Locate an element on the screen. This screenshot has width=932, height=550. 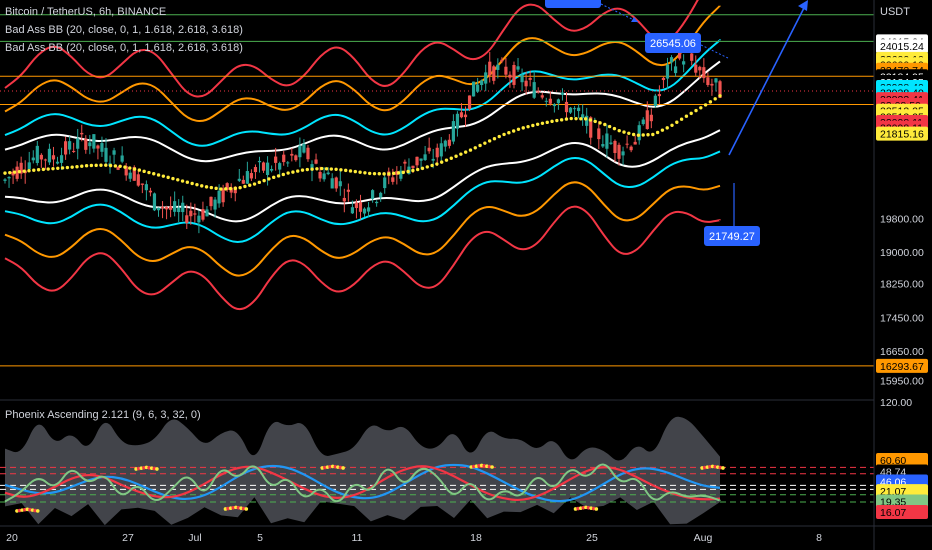
time-tick-label: 25 is located at coordinates (592, 538).